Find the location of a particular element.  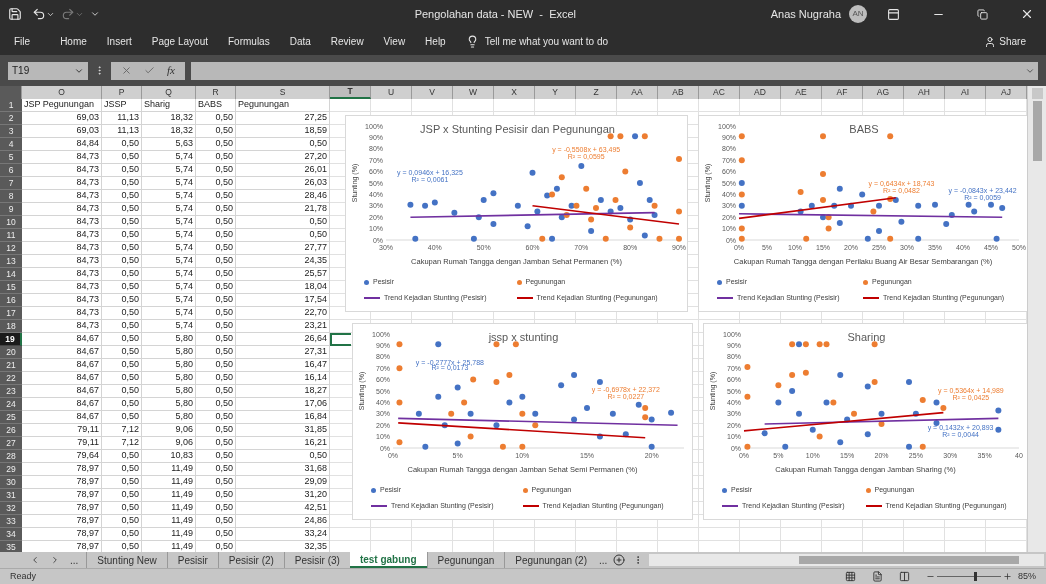

table-cell: 18,27 is located at coordinates (283, 391).